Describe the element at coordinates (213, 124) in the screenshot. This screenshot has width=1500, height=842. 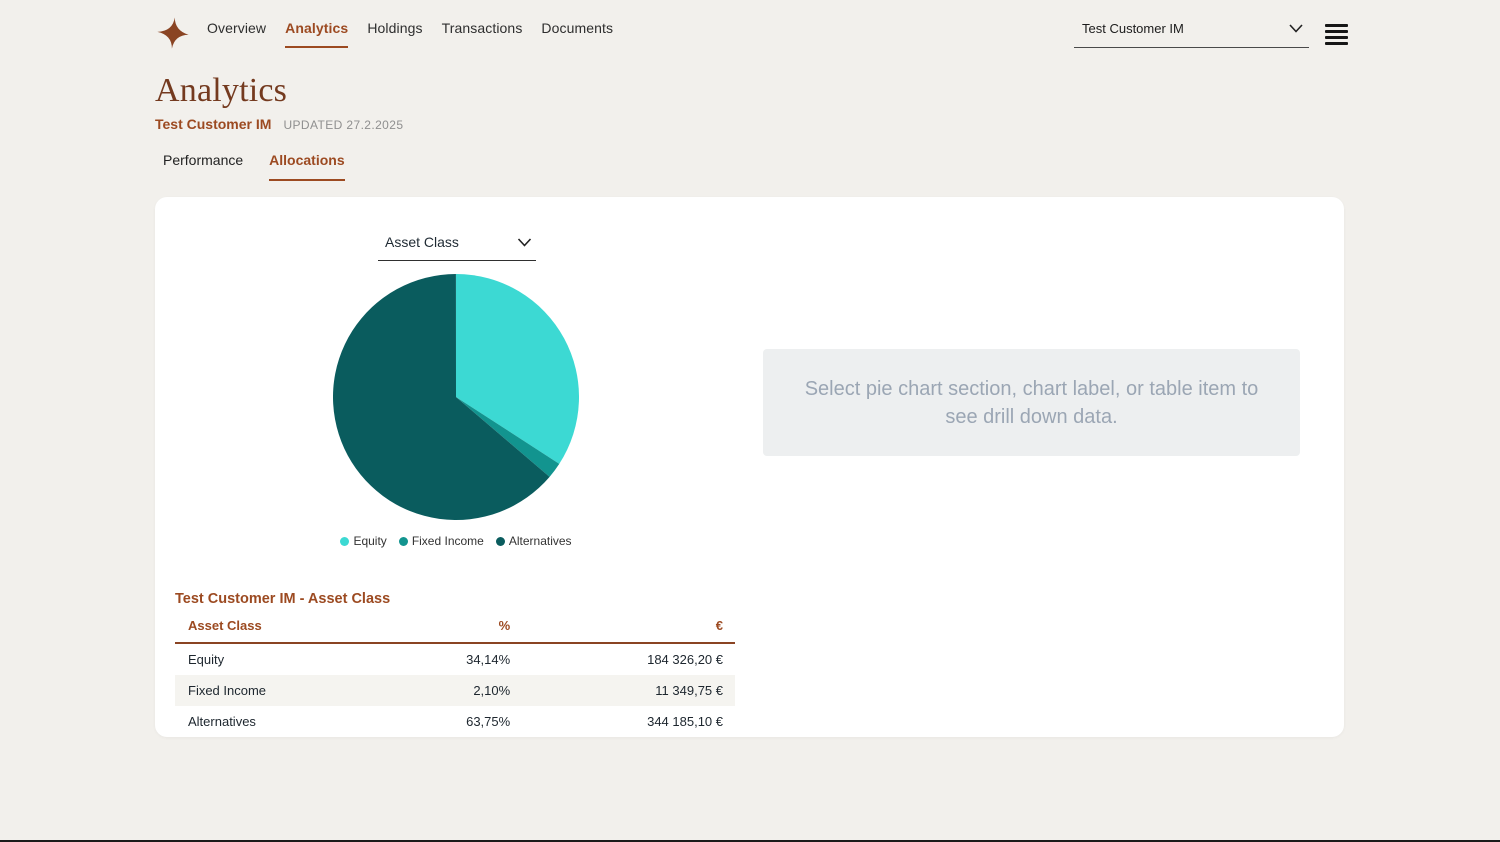
I see `customer-name: Test Customer IM` at that location.